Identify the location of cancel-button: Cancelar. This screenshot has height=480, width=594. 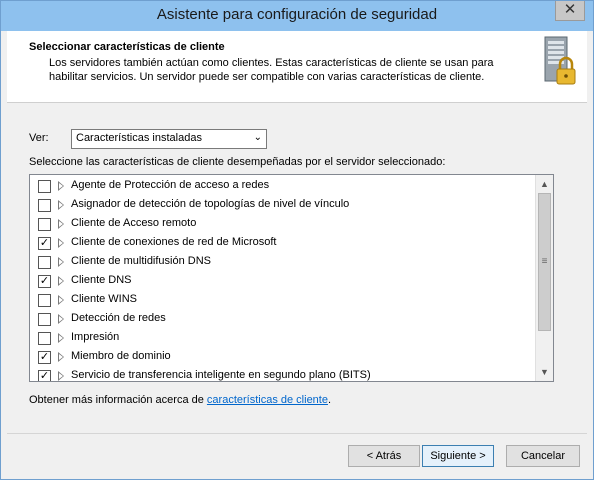
(543, 456).